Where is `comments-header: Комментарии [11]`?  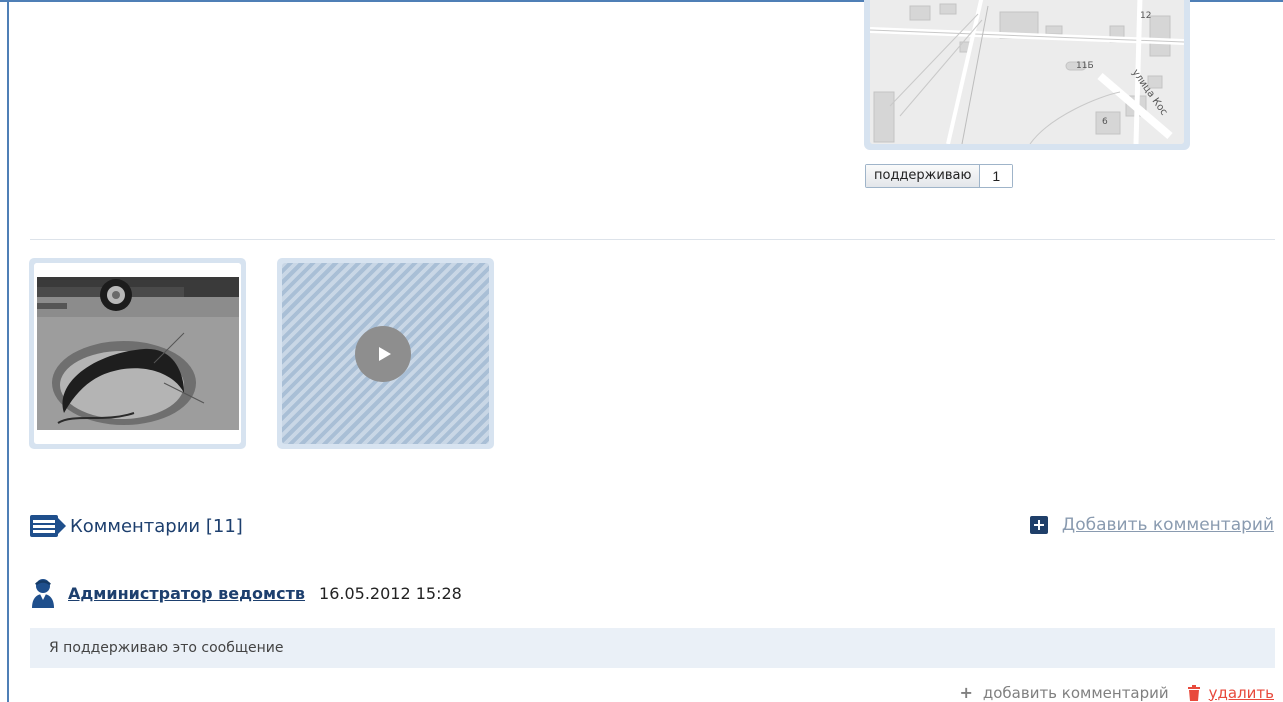 comments-header: Комментарии [11] is located at coordinates (136, 526).